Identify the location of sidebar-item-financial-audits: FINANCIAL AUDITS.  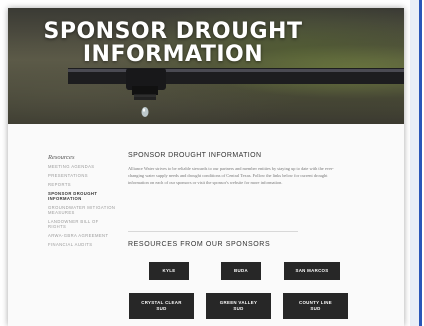
(83, 244).